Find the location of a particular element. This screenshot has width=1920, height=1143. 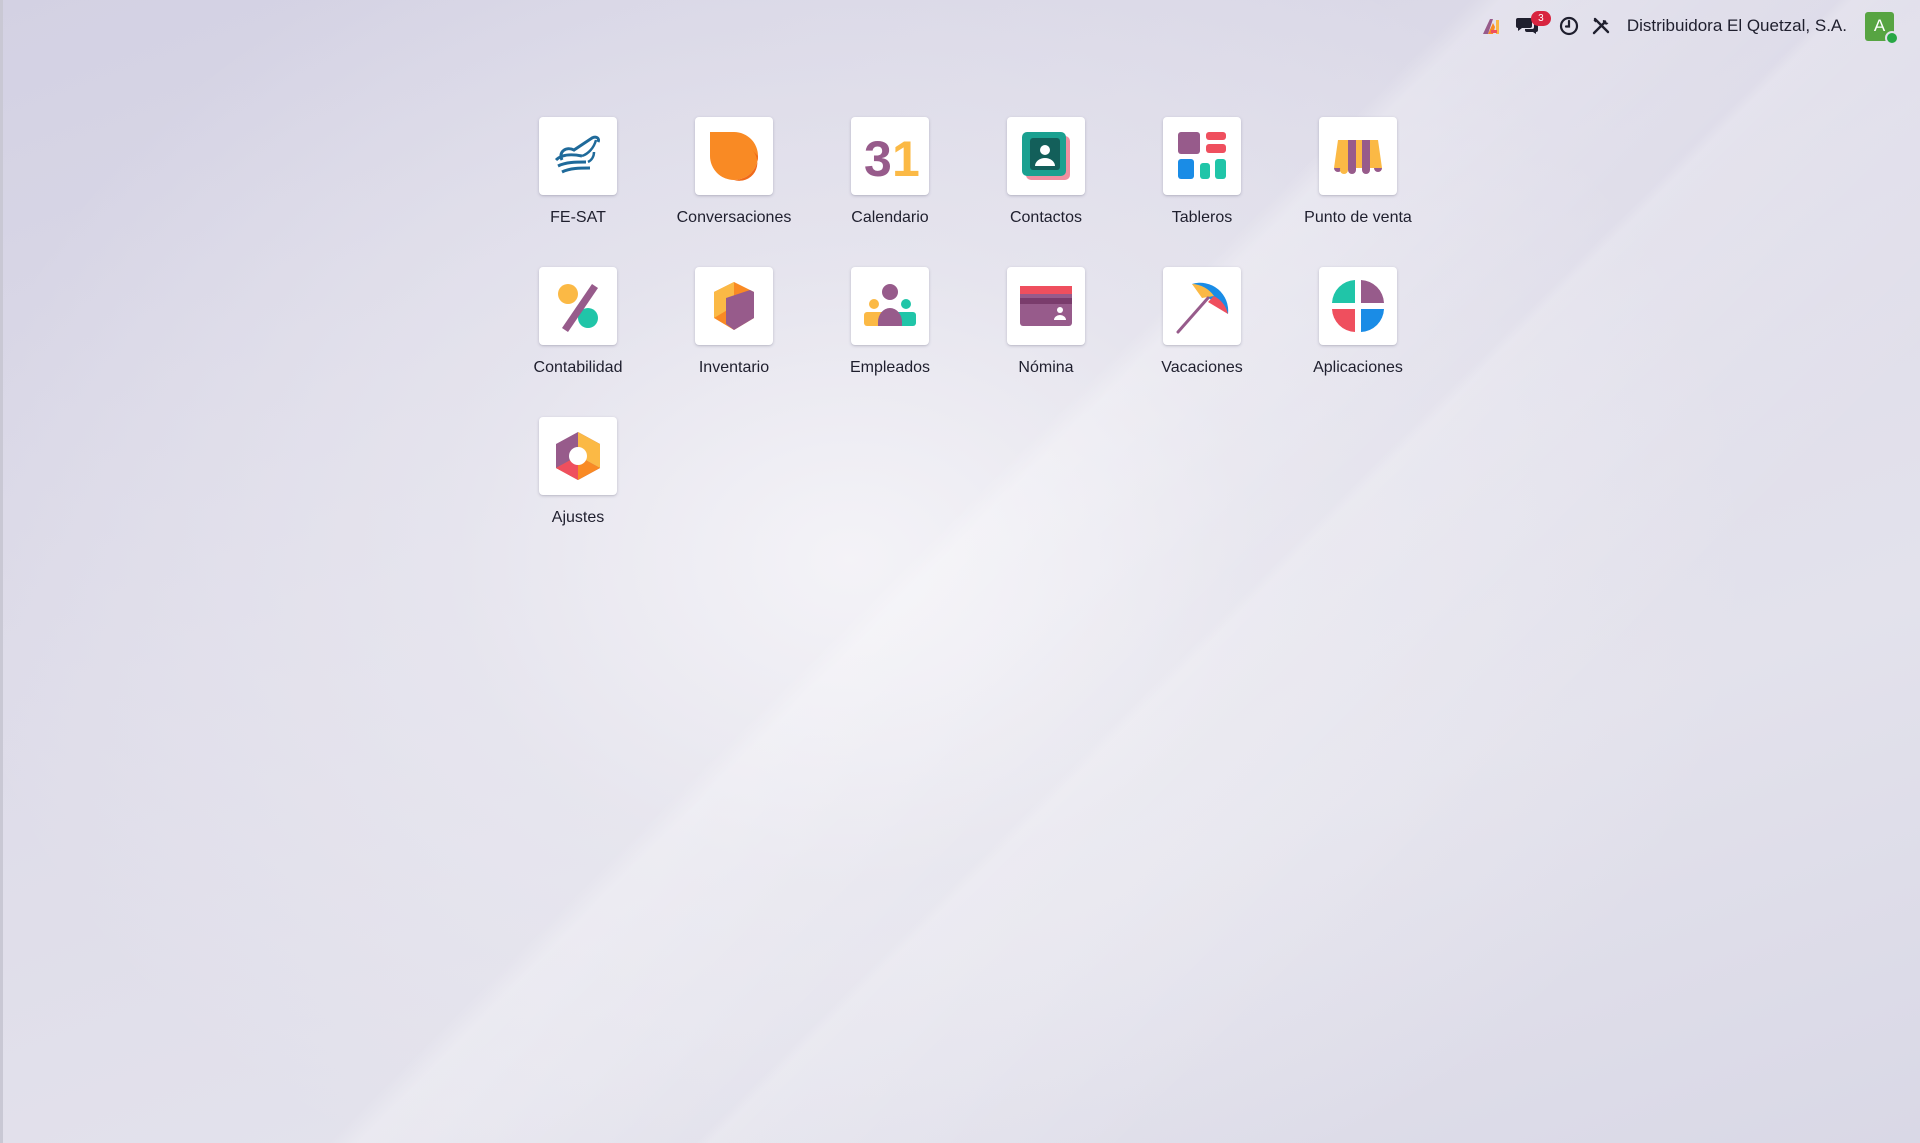

time-off-icon is located at coordinates (1202, 308).